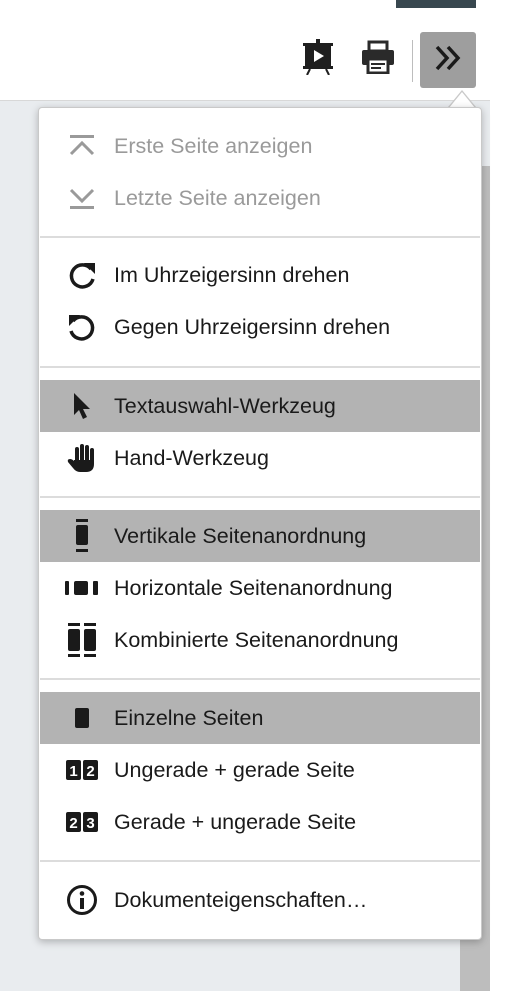 The height and width of the screenshot is (991, 520). I want to click on menu-item-text-selection-tool: Textauswahl-Werkzeug, so click(260, 406).